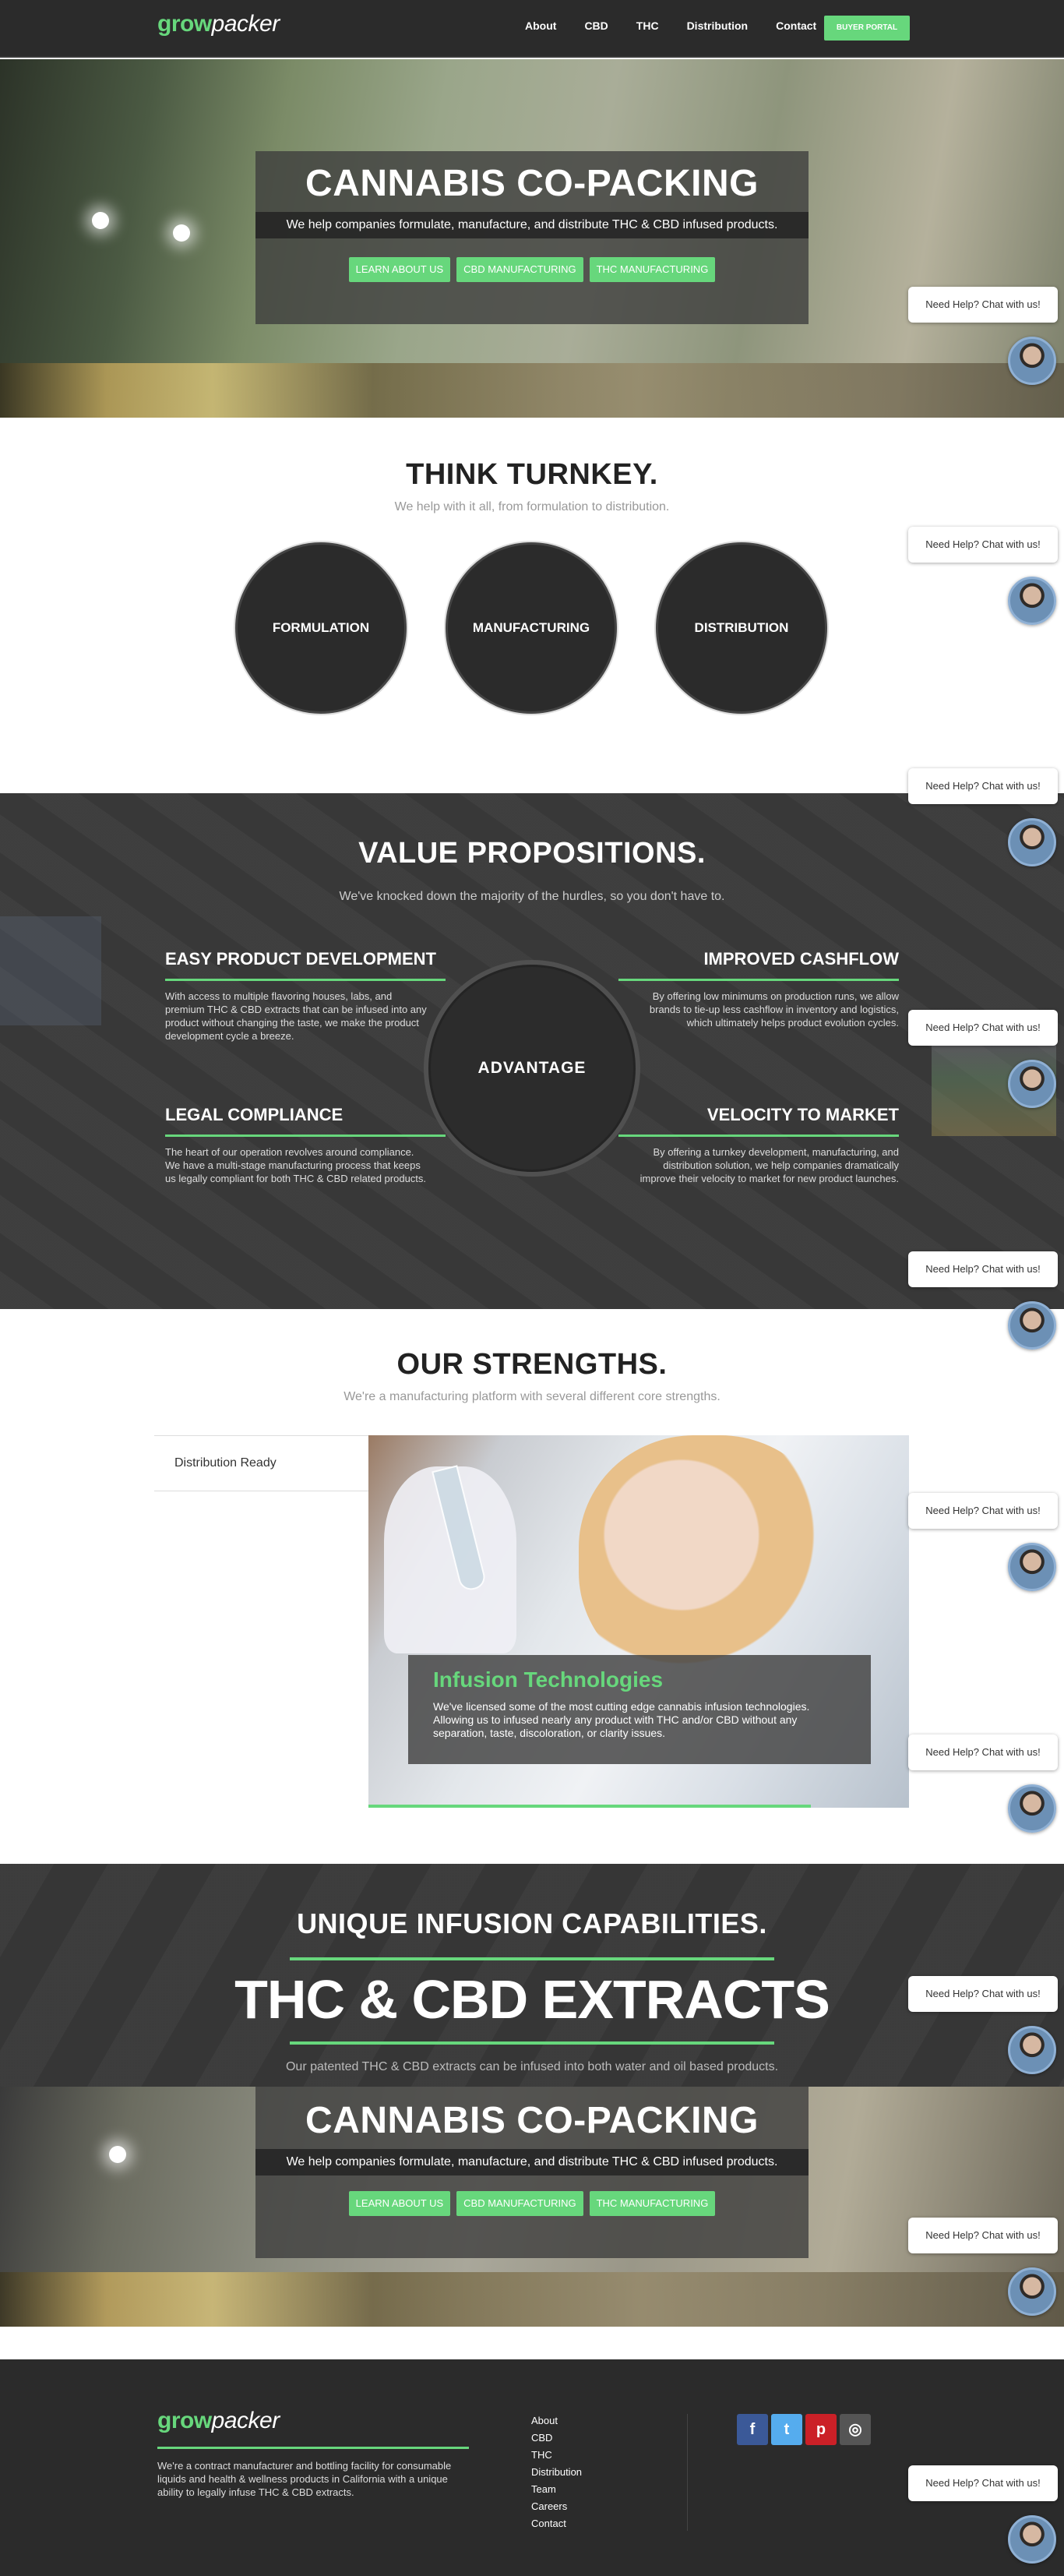 The height and width of the screenshot is (2576, 1064). What do you see at coordinates (596, 25) in the screenshot?
I see `nav-cbd: CBD` at bounding box center [596, 25].